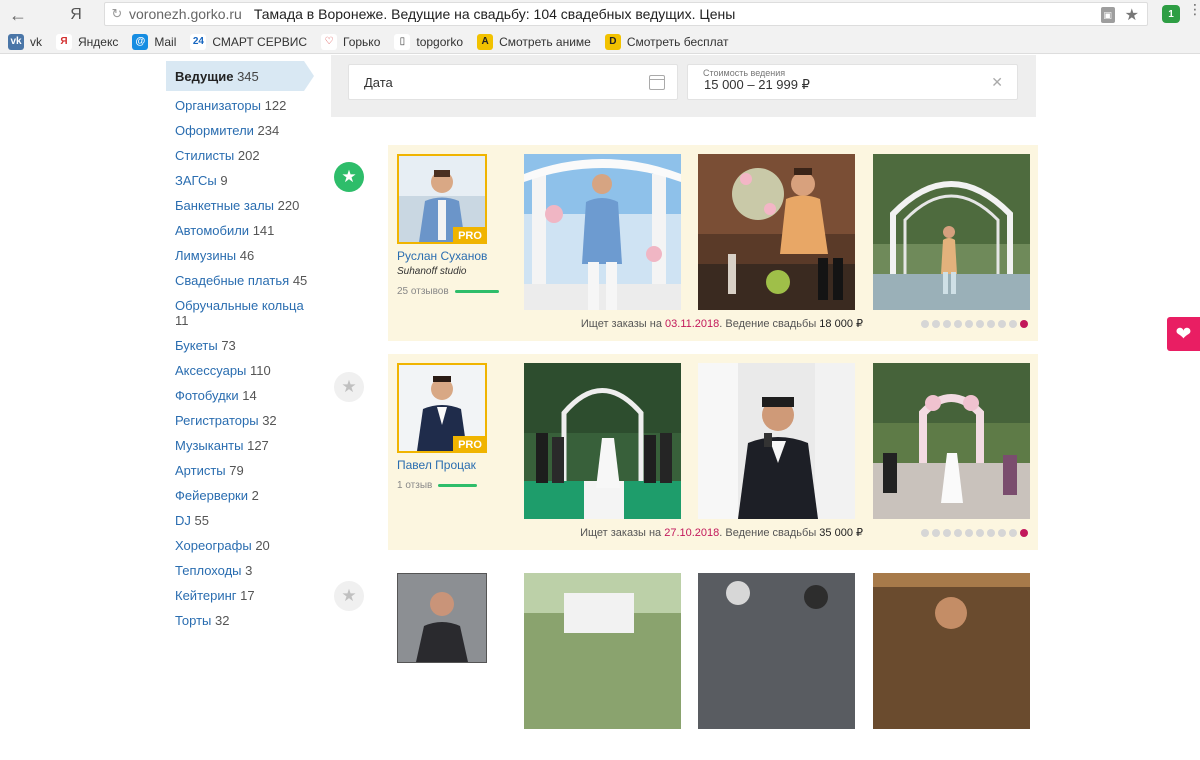 The width and height of the screenshot is (1200, 760). What do you see at coordinates (212, 495) in the screenshot?
I see `category-label: Фейерверки` at bounding box center [212, 495].